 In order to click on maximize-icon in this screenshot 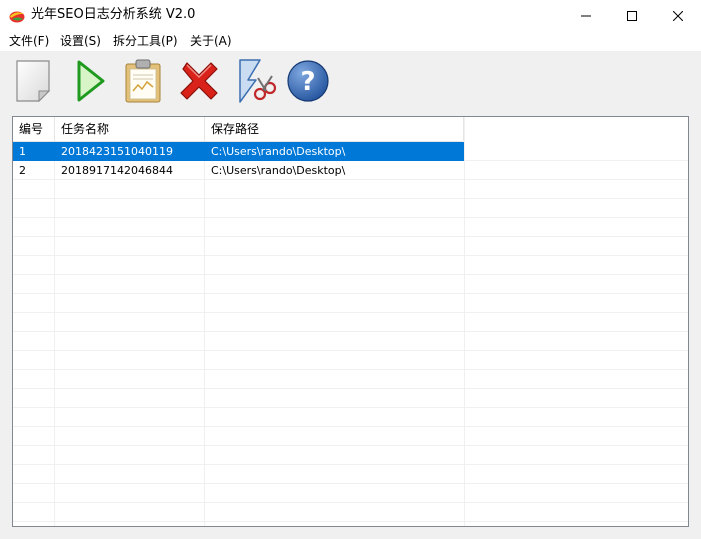, I will do `click(632, 15)`.